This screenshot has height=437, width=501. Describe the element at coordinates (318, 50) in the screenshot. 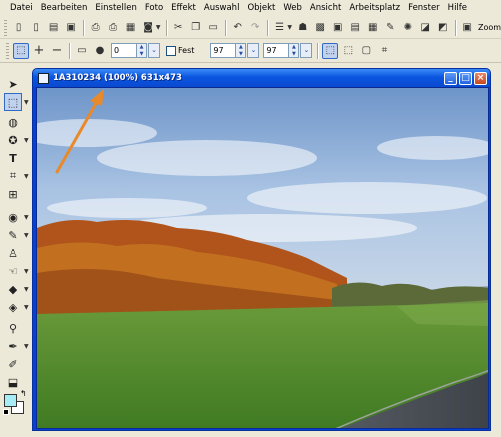

I see `toolbar-separator` at that location.